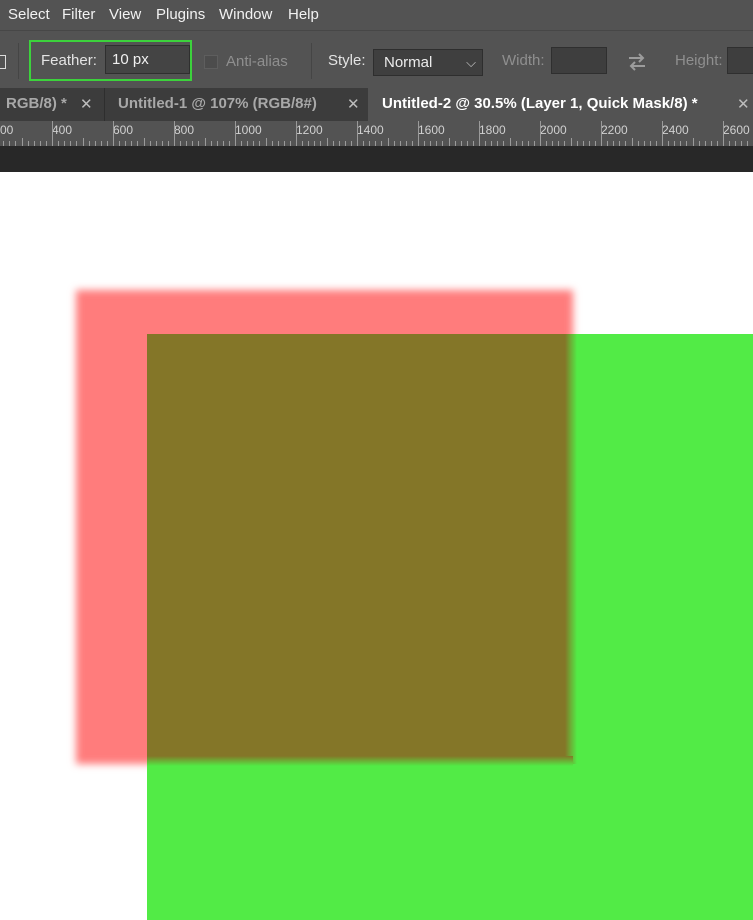 The width and height of the screenshot is (753, 920). I want to click on width-field, so click(579, 60).